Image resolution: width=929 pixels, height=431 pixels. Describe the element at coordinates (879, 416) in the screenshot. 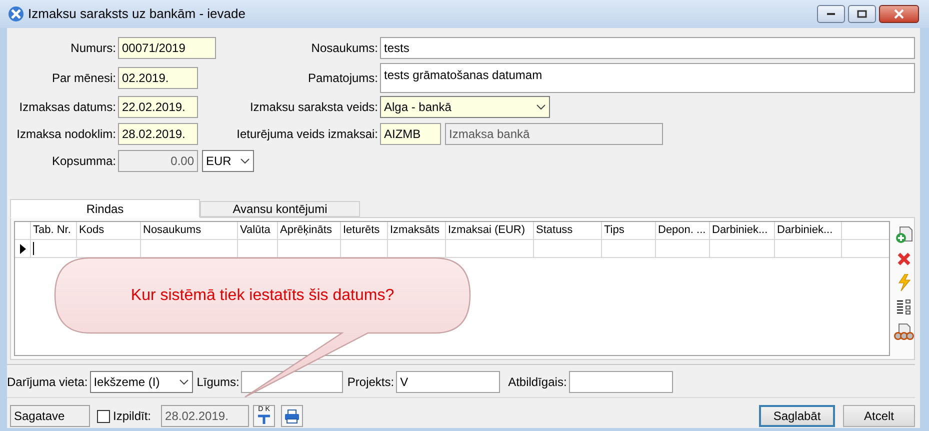

I see `dialog-button: Atcelt` at that location.